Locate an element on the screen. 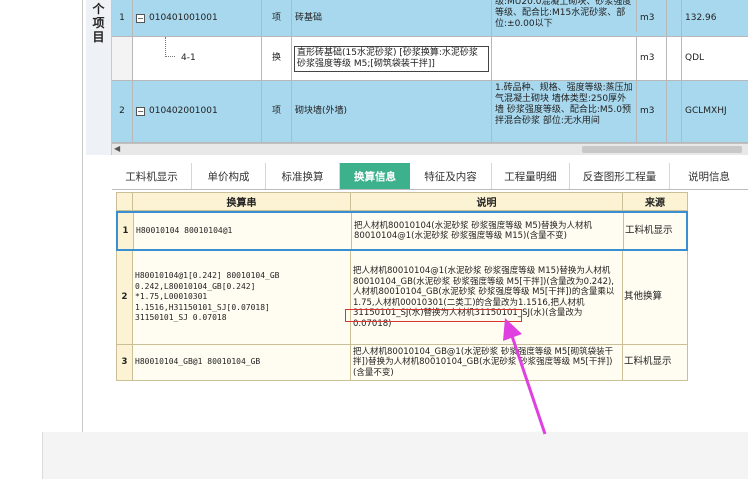 The image size is (748, 479). tab-price-composition: 单价构成 is located at coordinates (229, 176).